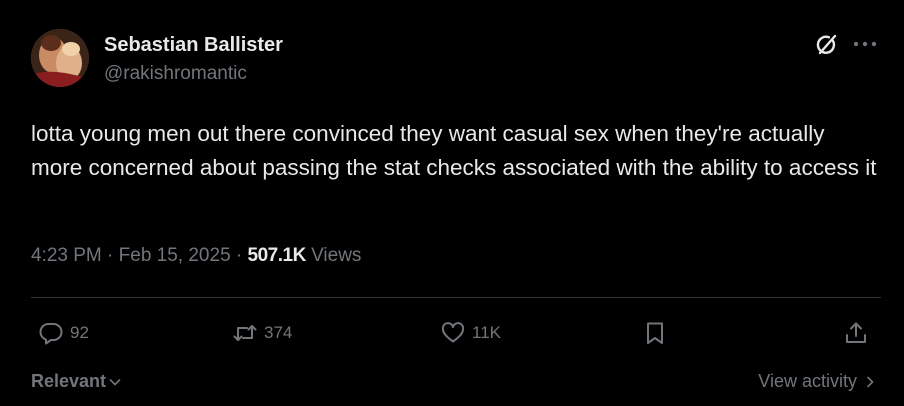  Describe the element at coordinates (807, 381) in the screenshot. I see `view-activity-label: View activity` at that location.